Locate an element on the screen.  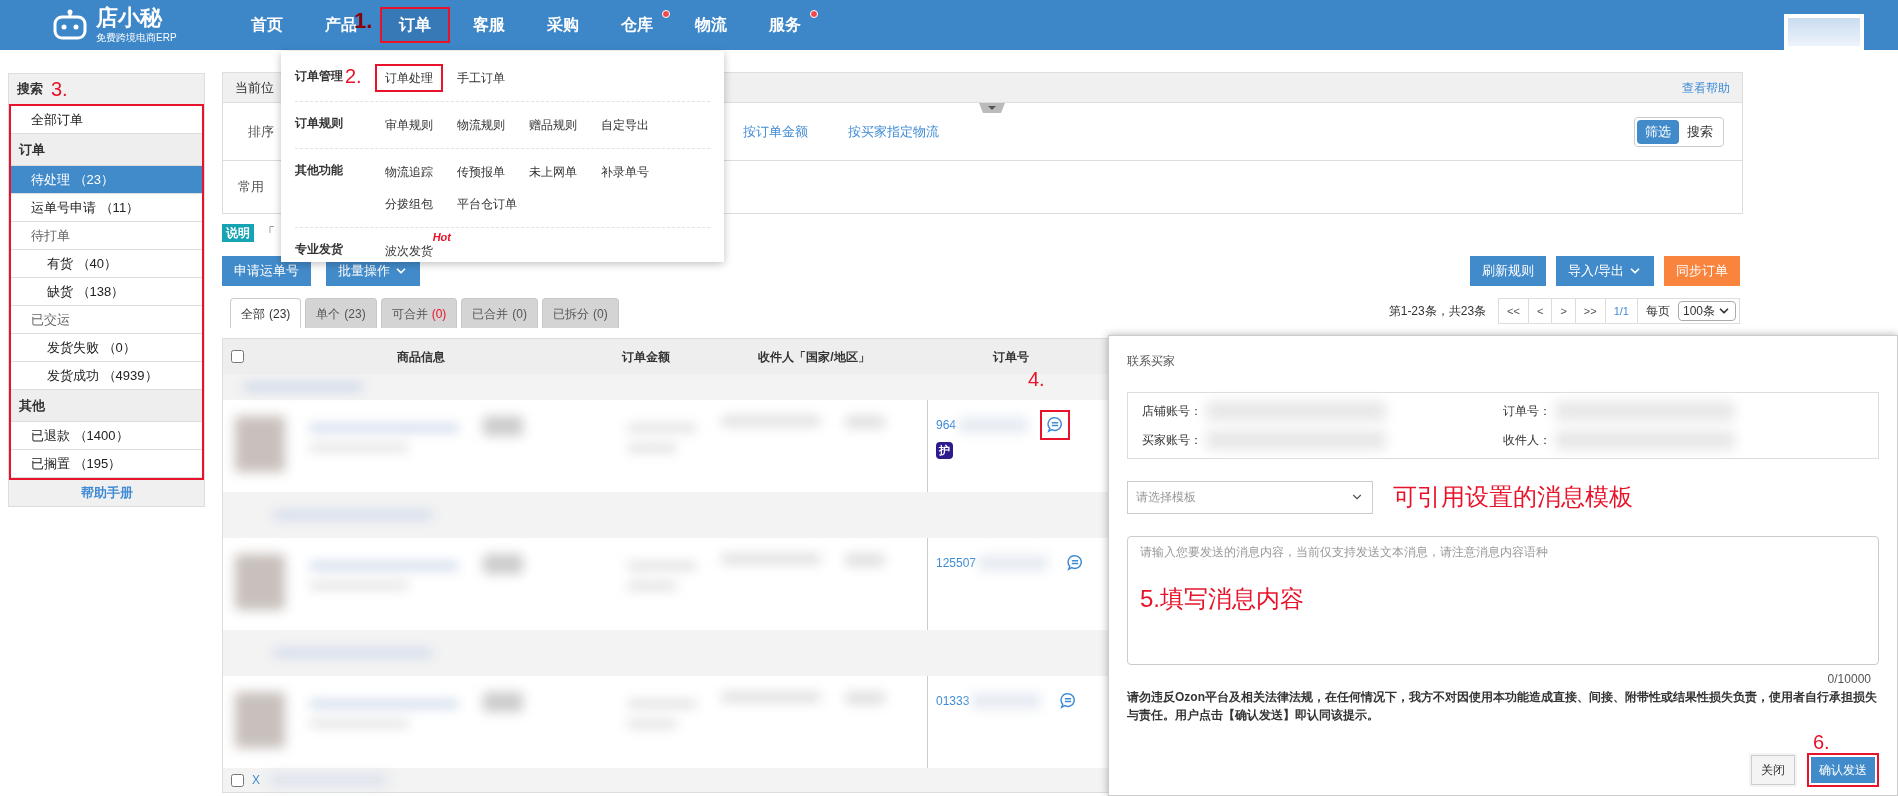
step-annotation: 6. is located at coordinates (1821, 742).